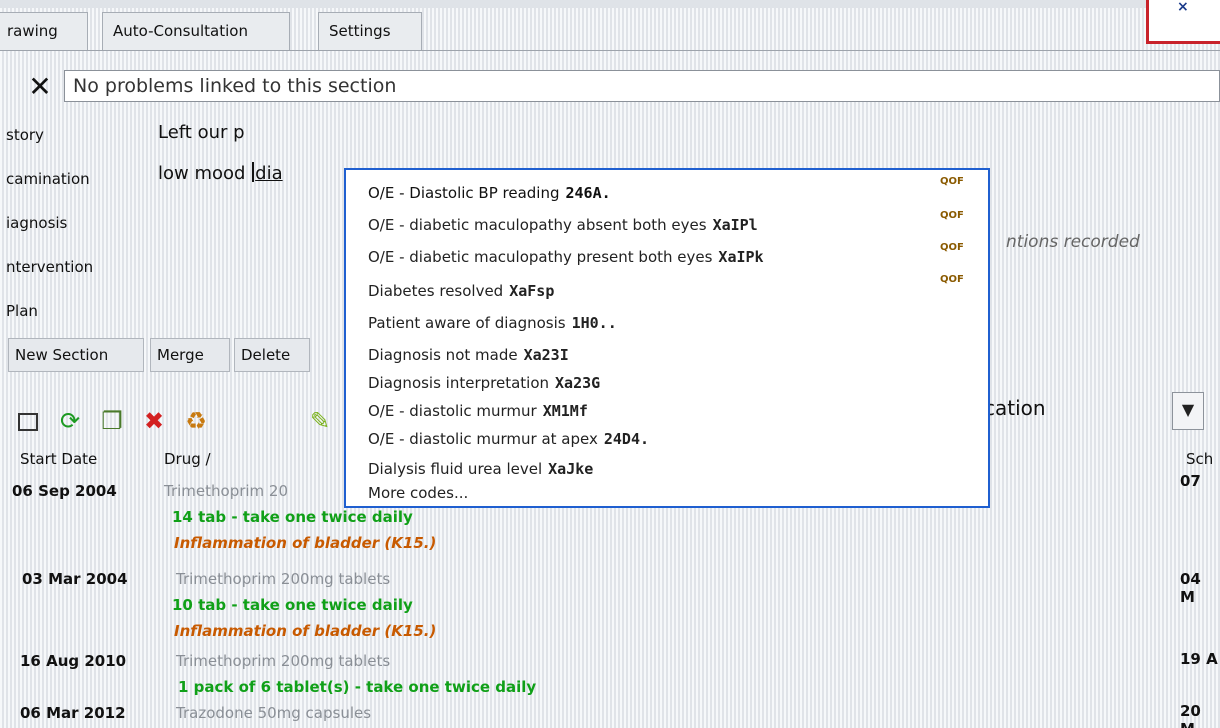 The image size is (1220, 728). I want to click on suggestion-text: Diabetes resolved, so click(436, 291).